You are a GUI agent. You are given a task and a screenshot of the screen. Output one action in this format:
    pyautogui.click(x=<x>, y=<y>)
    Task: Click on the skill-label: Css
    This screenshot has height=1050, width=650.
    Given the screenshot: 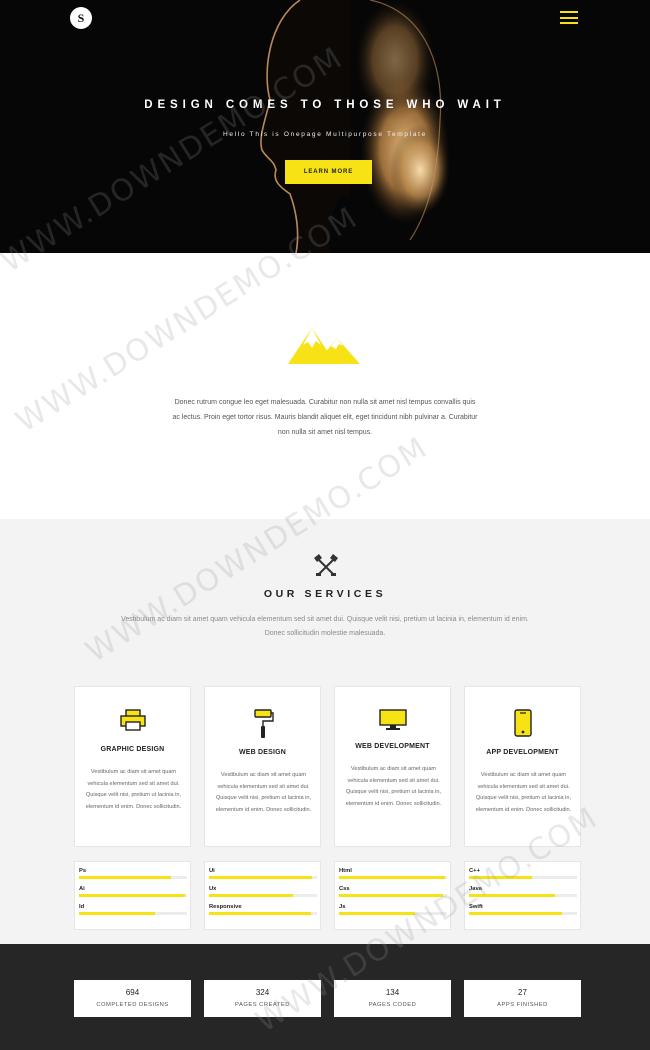 What is the action you would take?
    pyautogui.click(x=344, y=889)
    